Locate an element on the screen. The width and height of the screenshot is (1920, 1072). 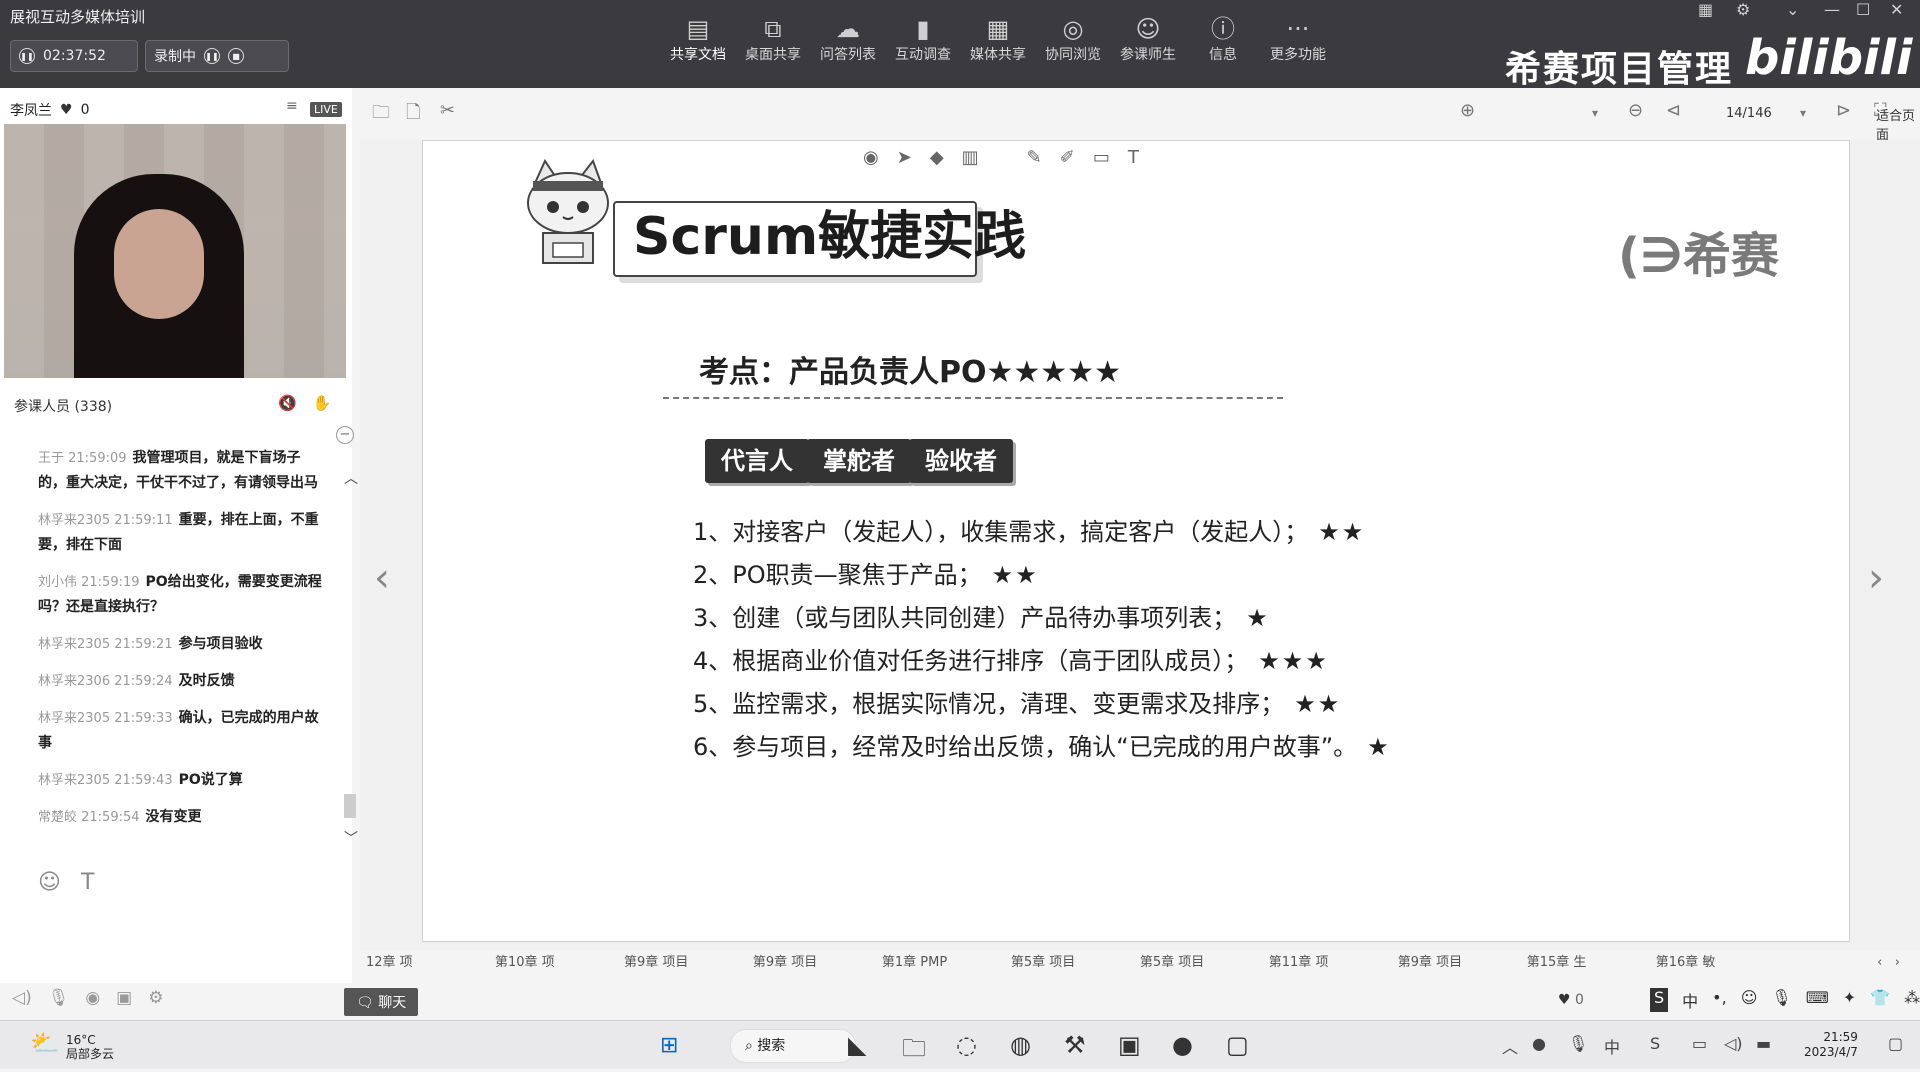
like-counter: ♥ 0 is located at coordinates (1571, 1000).